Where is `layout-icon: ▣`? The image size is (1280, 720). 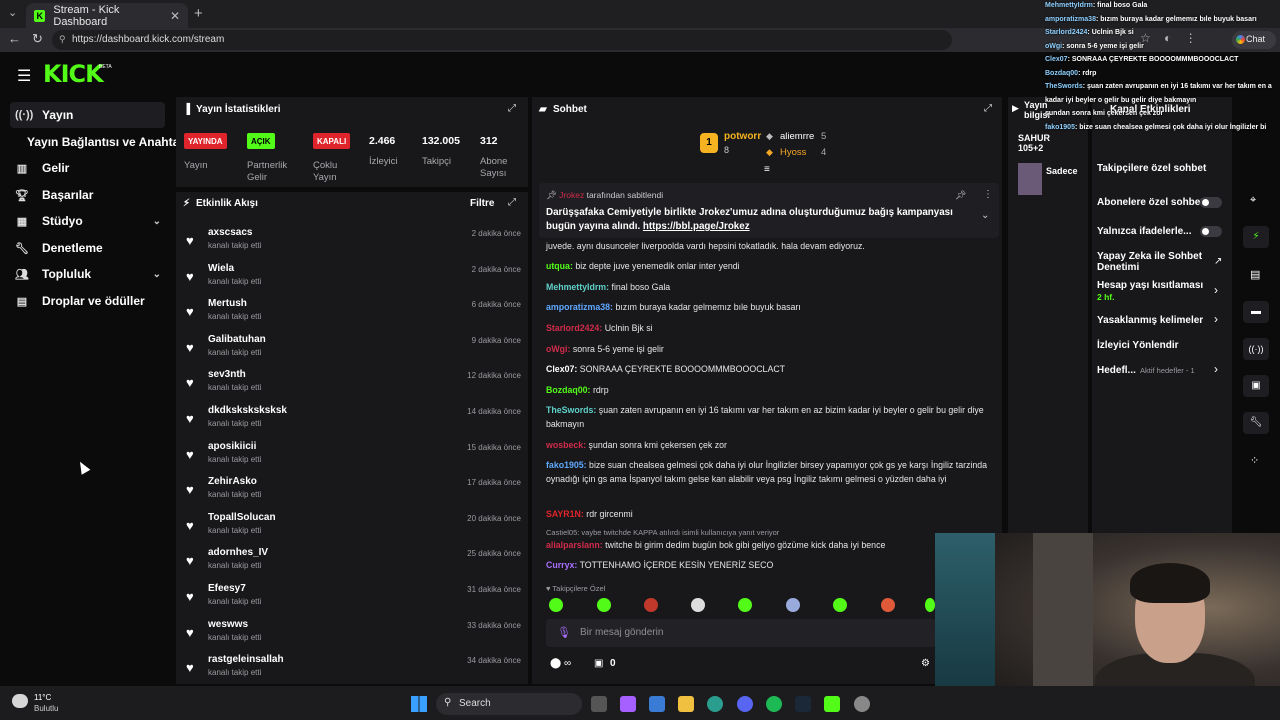
layout-icon: ▣ is located at coordinates (1256, 386).